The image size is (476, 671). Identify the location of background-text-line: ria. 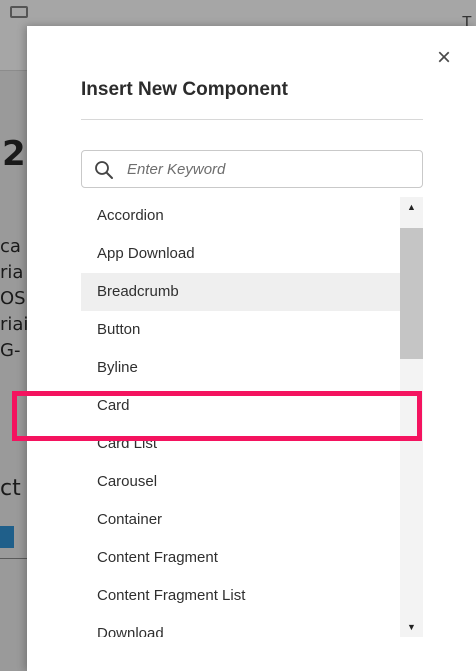
(12, 272).